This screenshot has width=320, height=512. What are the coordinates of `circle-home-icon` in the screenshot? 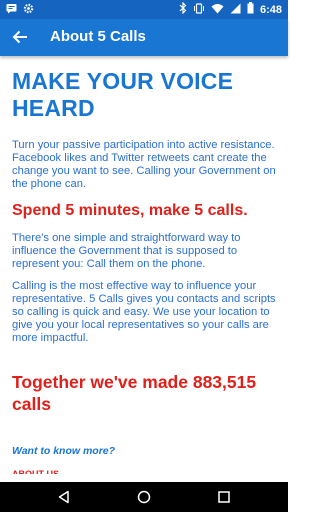 It's located at (144, 497).